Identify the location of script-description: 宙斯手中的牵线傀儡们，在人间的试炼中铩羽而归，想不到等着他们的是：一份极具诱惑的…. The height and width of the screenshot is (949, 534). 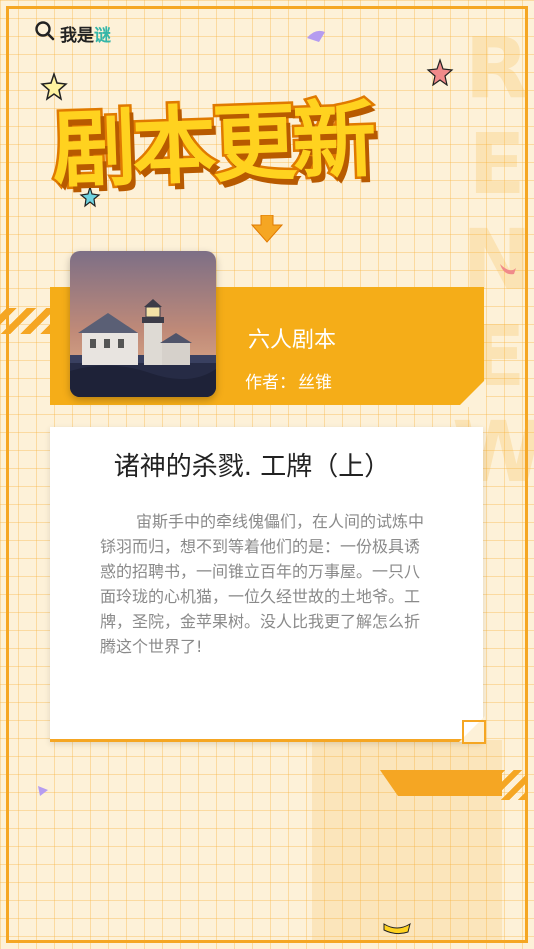
(262, 584).